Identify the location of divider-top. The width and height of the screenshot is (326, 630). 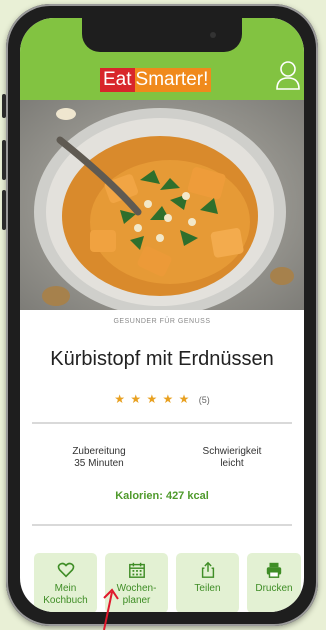
(162, 423).